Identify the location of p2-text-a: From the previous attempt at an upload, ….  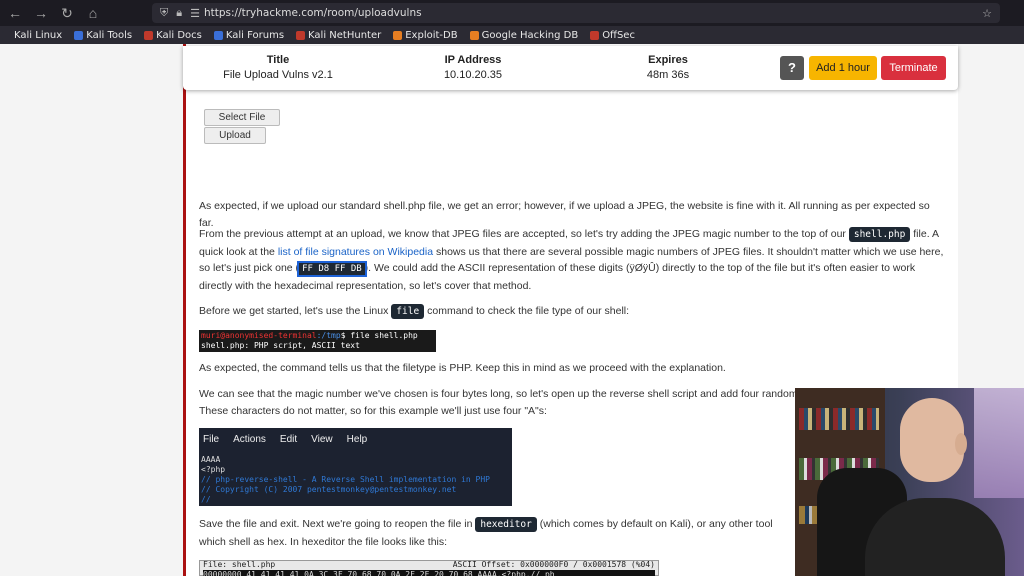
(522, 234).